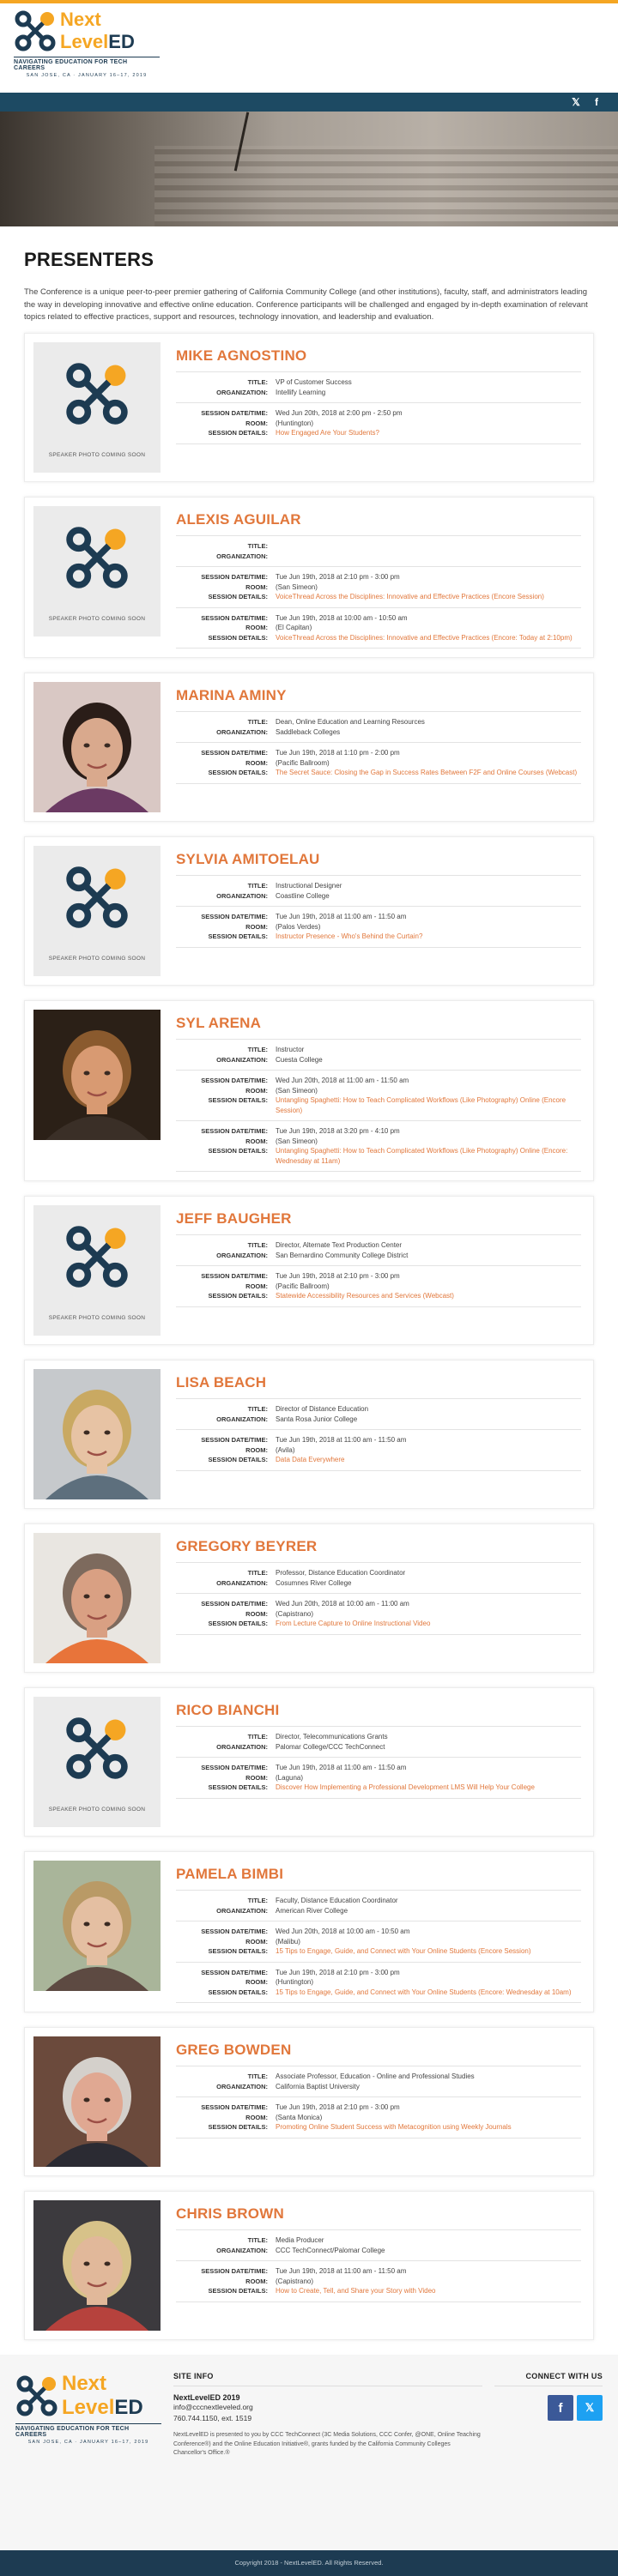 The width and height of the screenshot is (618, 2576). I want to click on footer-email-link: info@cccnextleveled.org, so click(327, 2407).